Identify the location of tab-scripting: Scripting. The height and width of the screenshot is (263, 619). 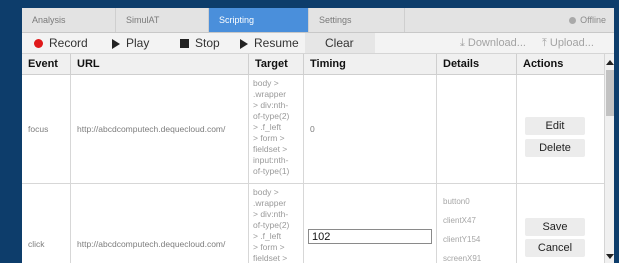
(259, 20).